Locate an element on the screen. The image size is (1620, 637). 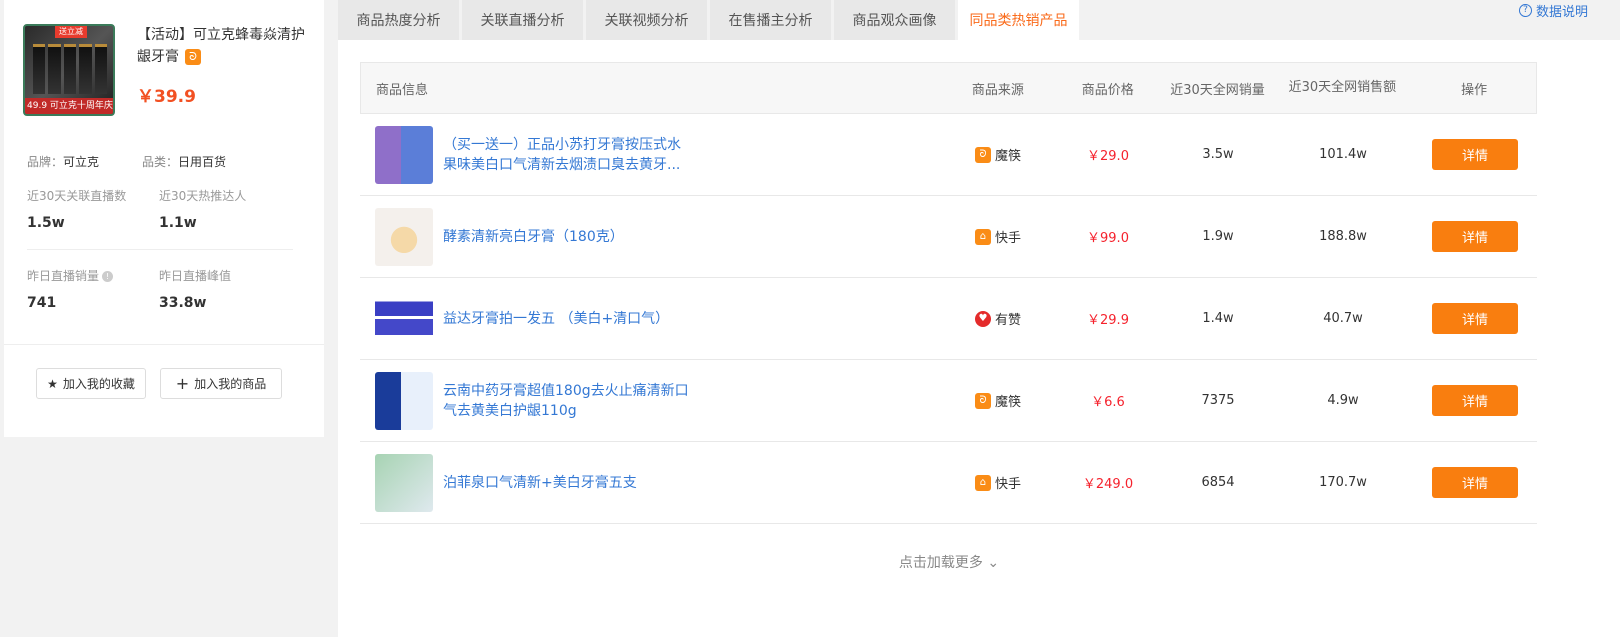
product-name-link: 泊菲泉口气清新+美白牙膏五支 is located at coordinates (568, 483).